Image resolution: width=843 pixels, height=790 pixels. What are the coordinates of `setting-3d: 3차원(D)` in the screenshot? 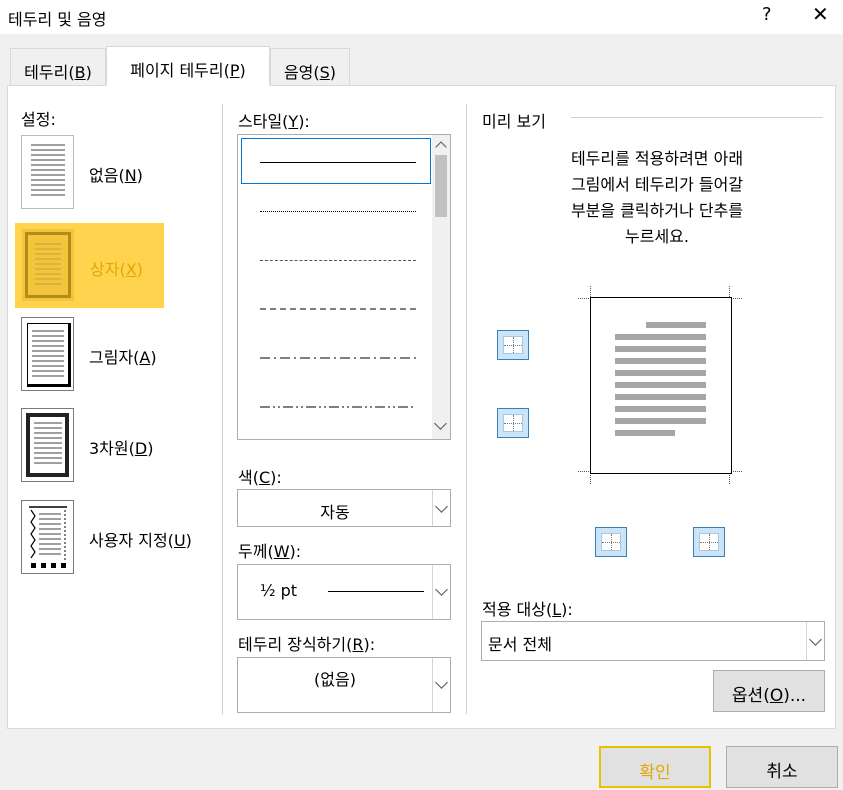 It's located at (95, 447).